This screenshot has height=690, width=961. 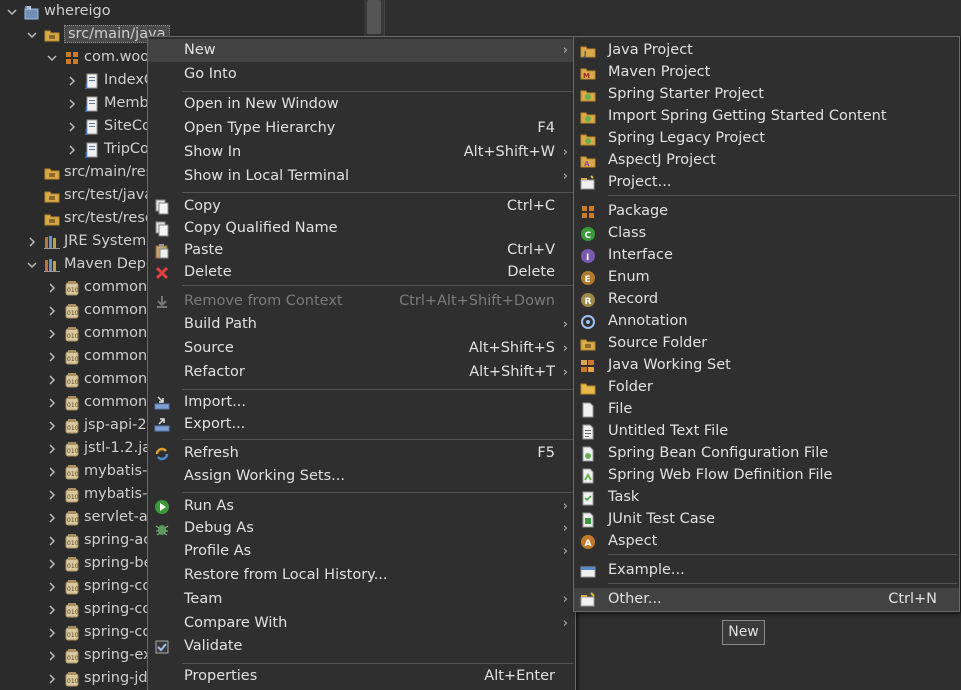 I want to click on explorer-scrollbar-thumb, so click(x=374, y=17).